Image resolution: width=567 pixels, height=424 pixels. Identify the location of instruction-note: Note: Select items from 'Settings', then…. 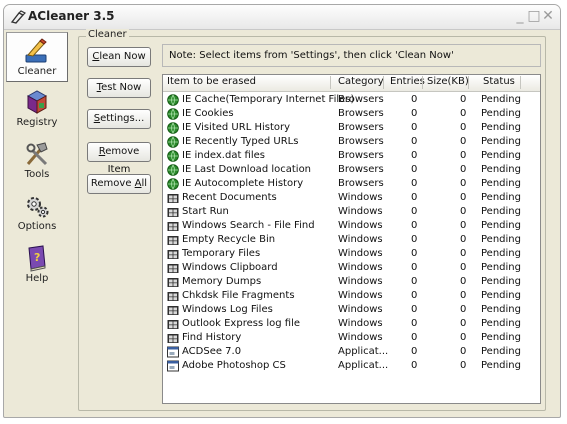
(351, 55).